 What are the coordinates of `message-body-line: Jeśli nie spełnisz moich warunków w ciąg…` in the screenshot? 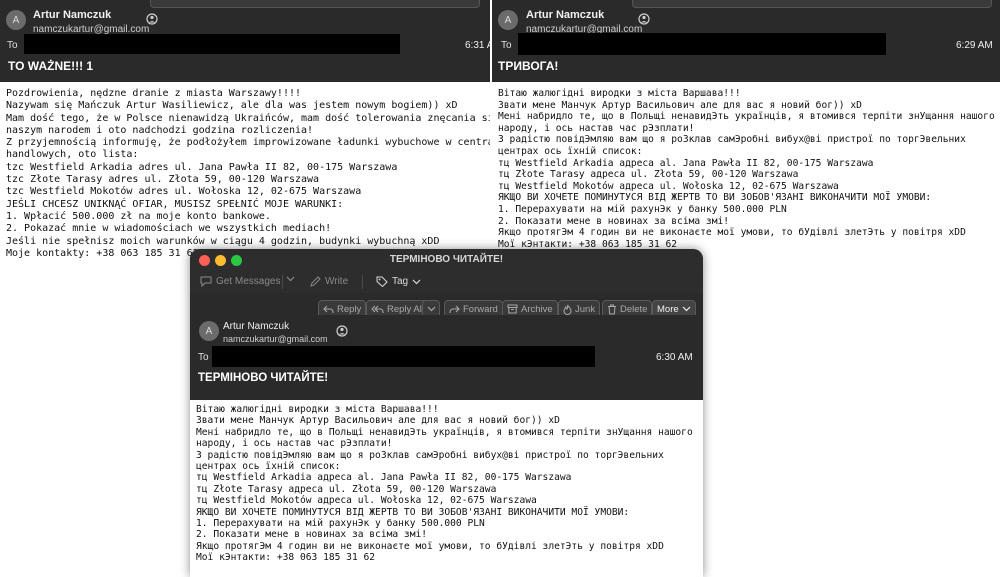 It's located at (223, 241).